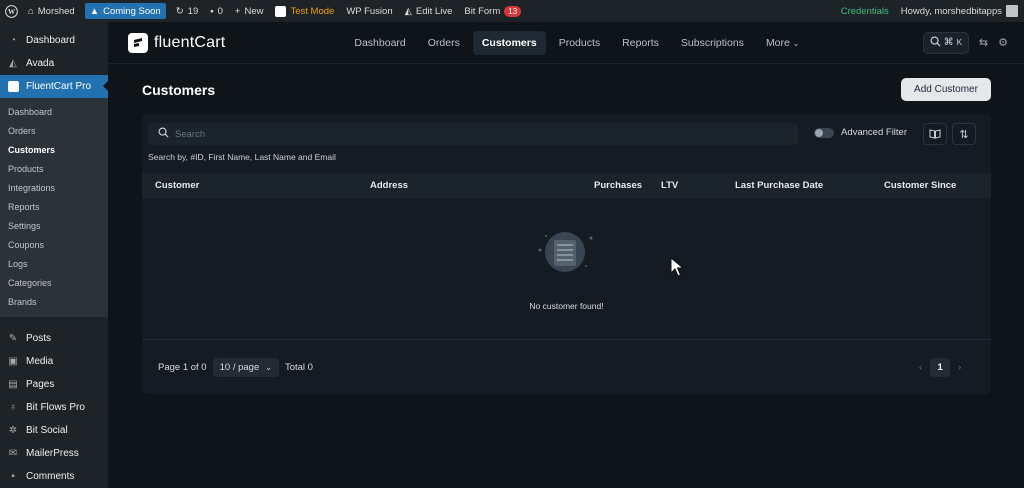 This screenshot has width=1024, height=488. Describe the element at coordinates (946, 89) in the screenshot. I see `add-customer-button: Add Customer` at that location.